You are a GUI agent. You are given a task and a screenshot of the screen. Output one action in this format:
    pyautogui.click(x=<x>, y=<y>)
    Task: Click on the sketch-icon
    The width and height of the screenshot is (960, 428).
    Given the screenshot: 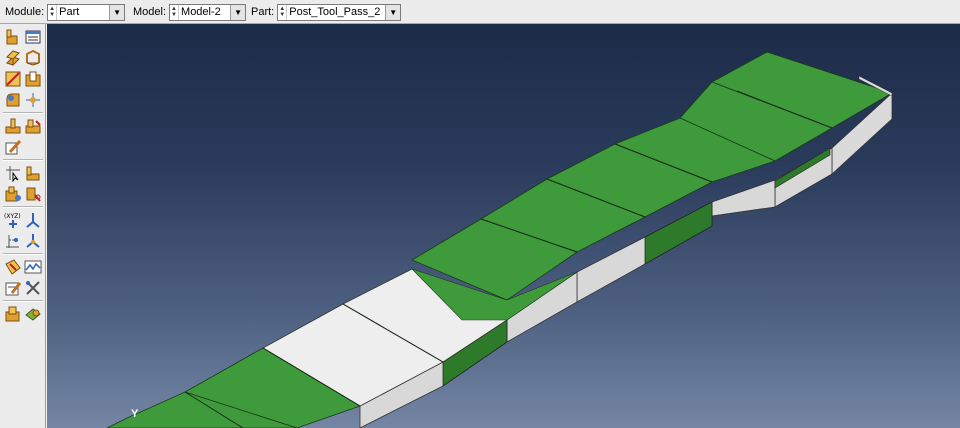 What is the action you would take?
    pyautogui.click(x=33, y=267)
    